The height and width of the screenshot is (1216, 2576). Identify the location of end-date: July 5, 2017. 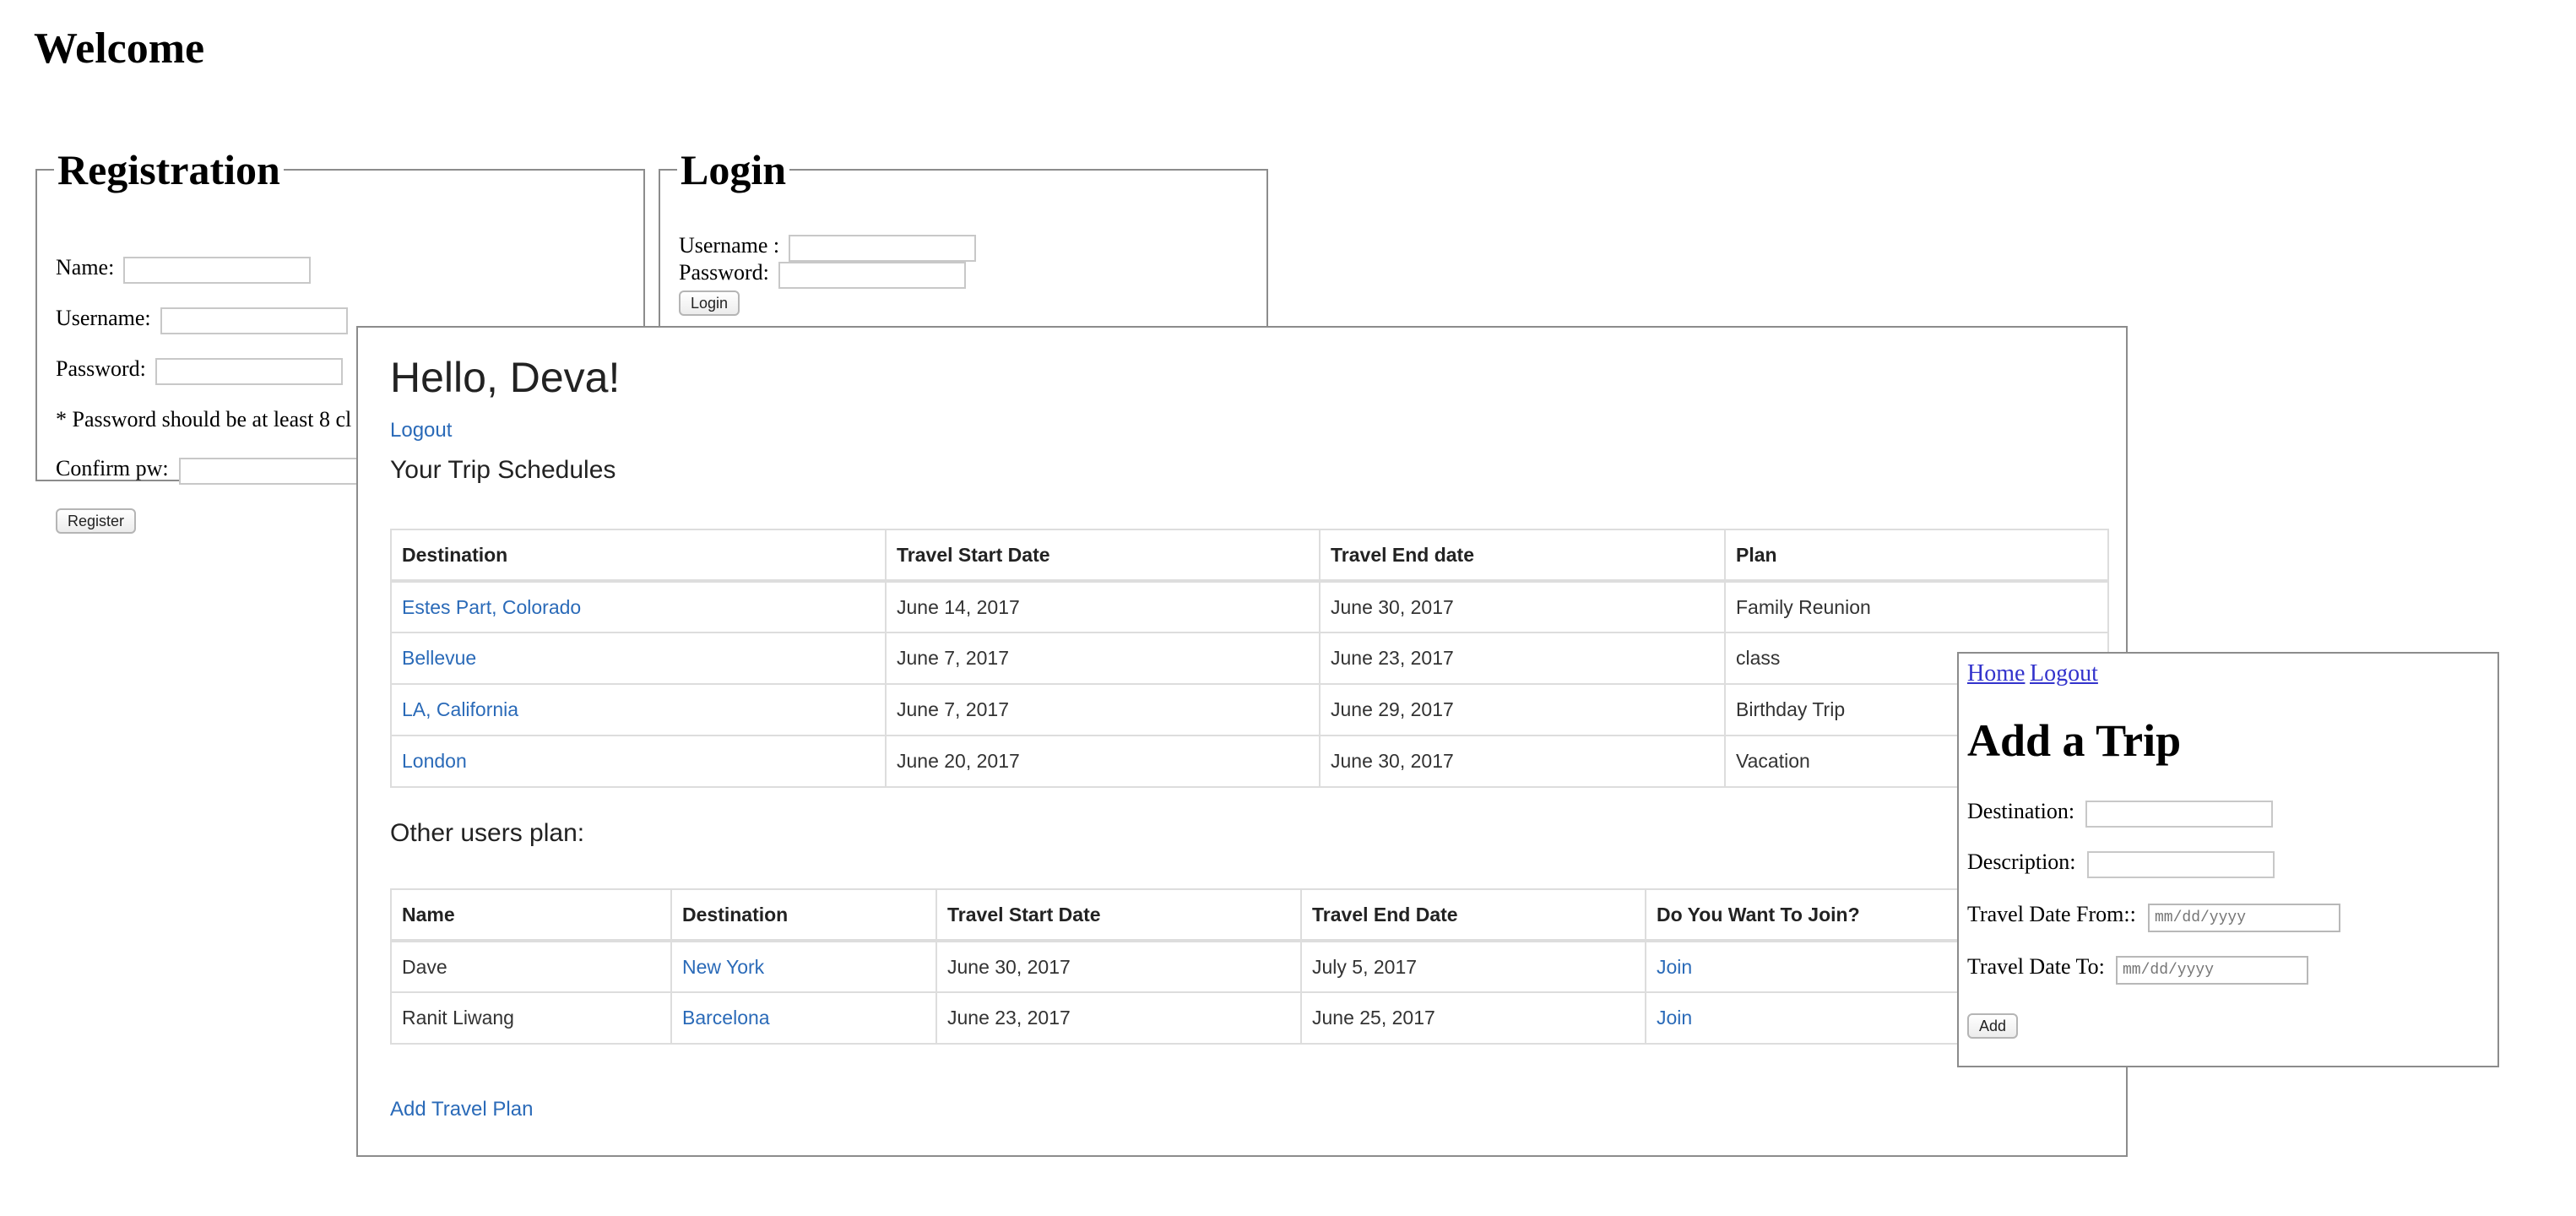
(1473, 966).